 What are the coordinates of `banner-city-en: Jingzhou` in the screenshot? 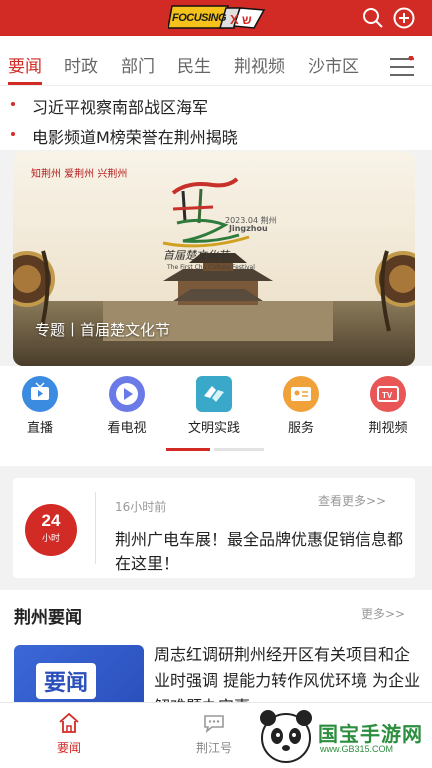 It's located at (248, 228).